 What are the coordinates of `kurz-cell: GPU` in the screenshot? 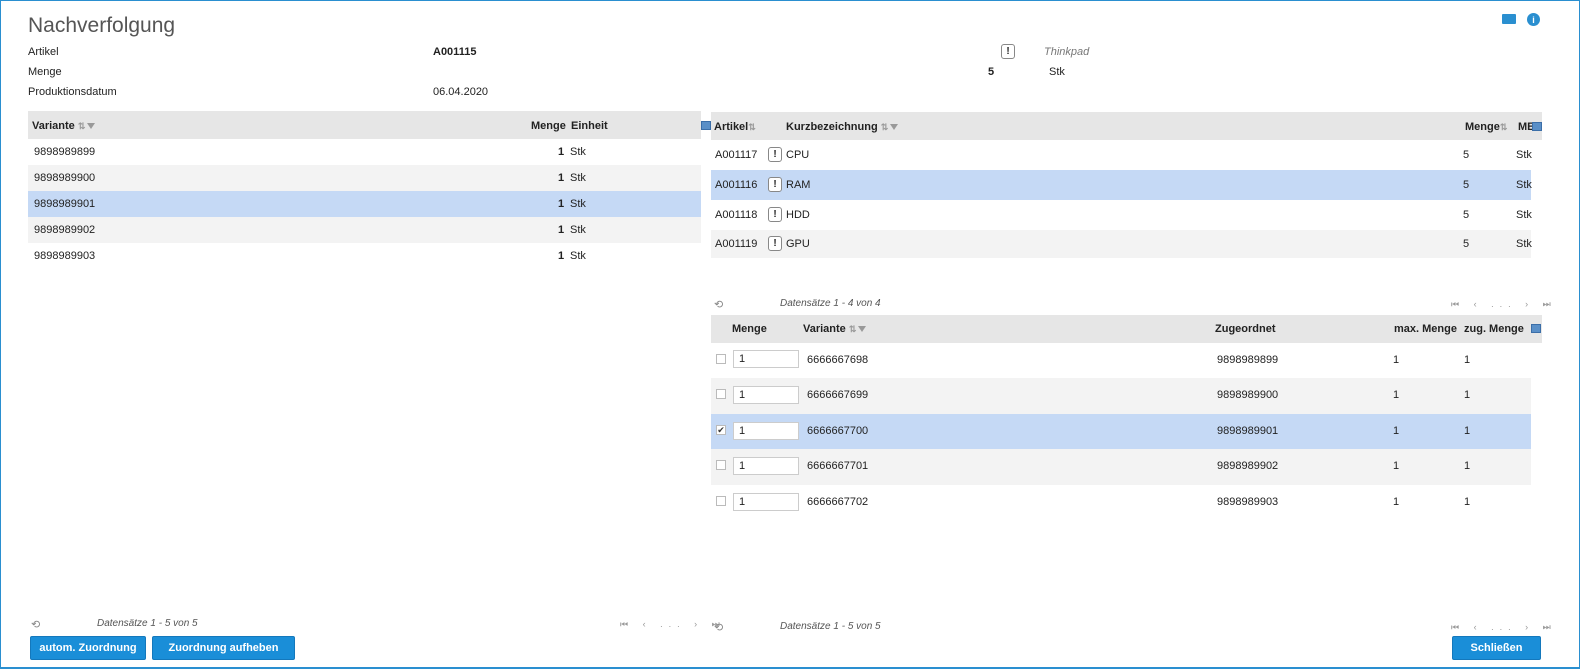 It's located at (798, 244).